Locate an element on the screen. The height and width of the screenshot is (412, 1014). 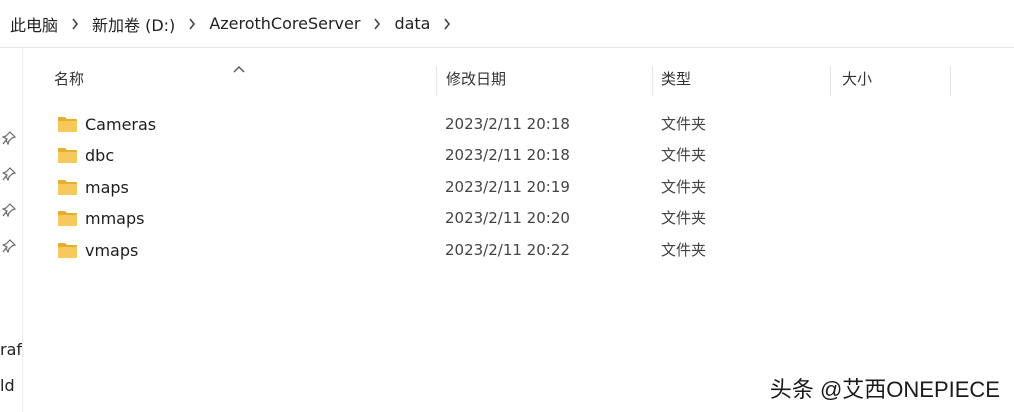
file-modified-date: 2023/2/11 20:20 is located at coordinates (507, 218).